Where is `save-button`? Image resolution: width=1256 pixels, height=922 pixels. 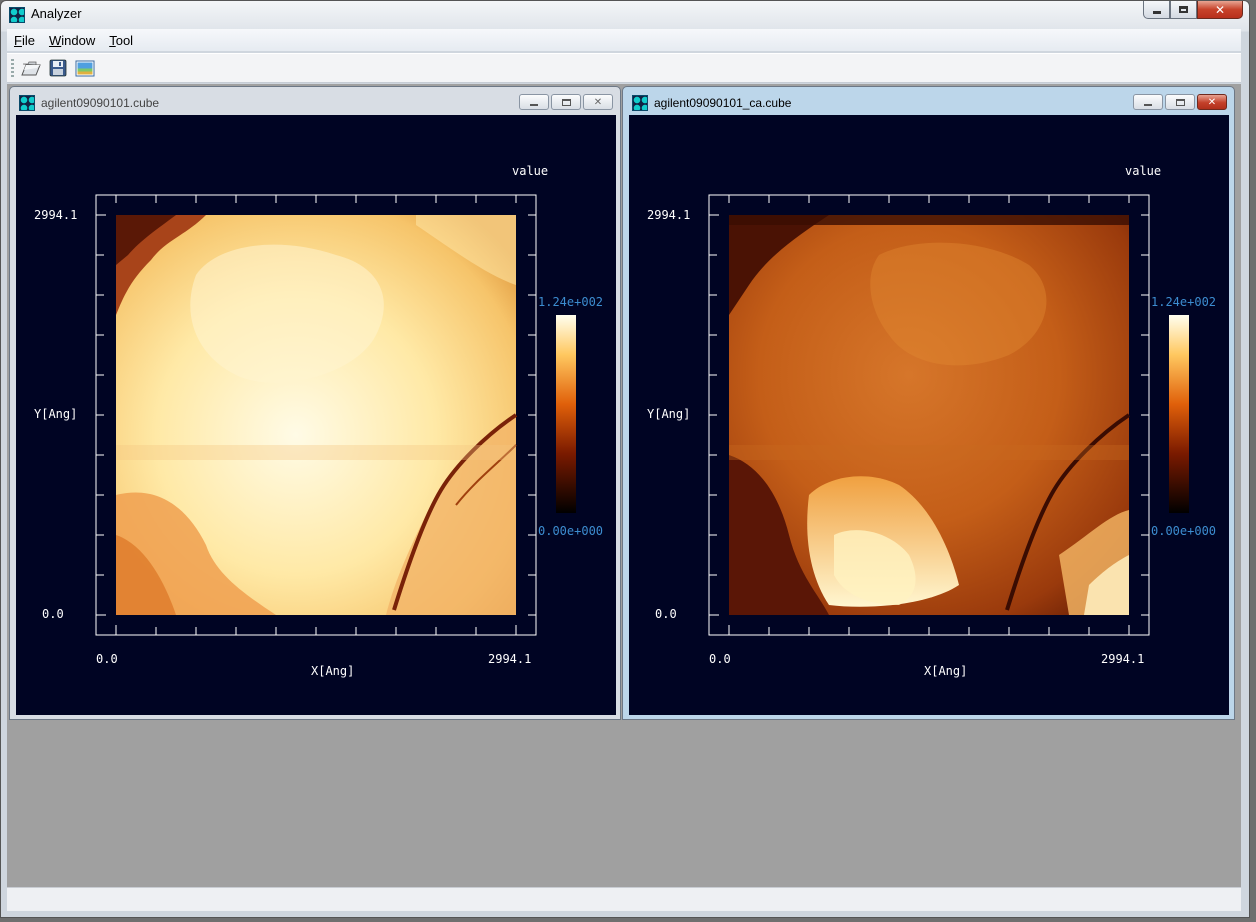
save-button is located at coordinates (58, 68).